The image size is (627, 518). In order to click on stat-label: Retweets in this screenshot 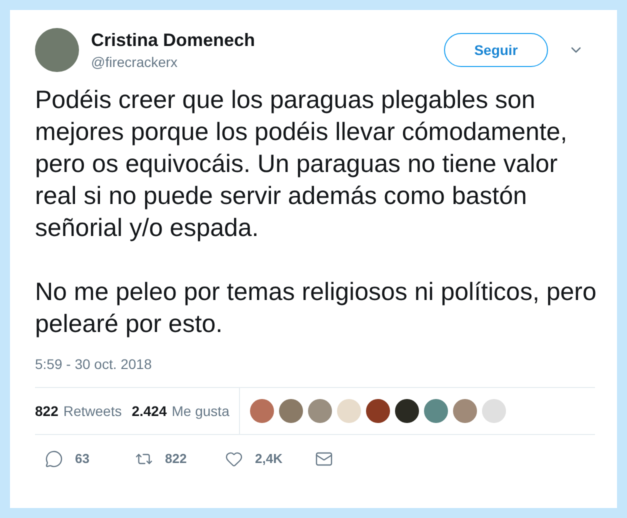, I will do `click(92, 411)`.